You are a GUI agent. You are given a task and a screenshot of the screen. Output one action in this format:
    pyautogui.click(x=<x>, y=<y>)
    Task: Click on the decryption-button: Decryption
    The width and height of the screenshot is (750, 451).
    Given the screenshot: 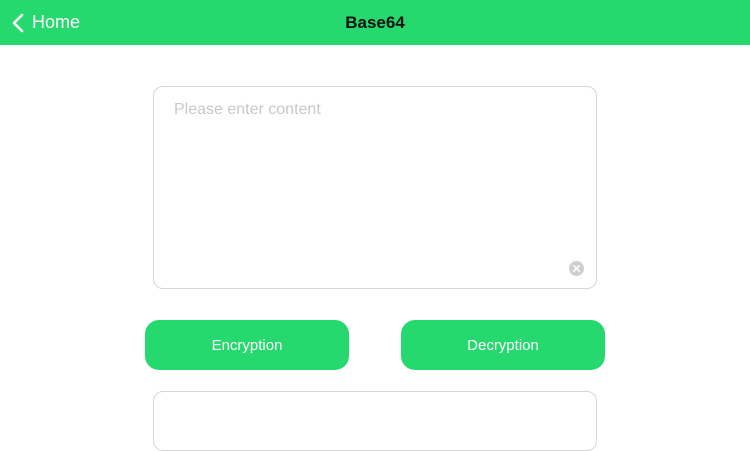 What is the action you would take?
    pyautogui.click(x=503, y=345)
    